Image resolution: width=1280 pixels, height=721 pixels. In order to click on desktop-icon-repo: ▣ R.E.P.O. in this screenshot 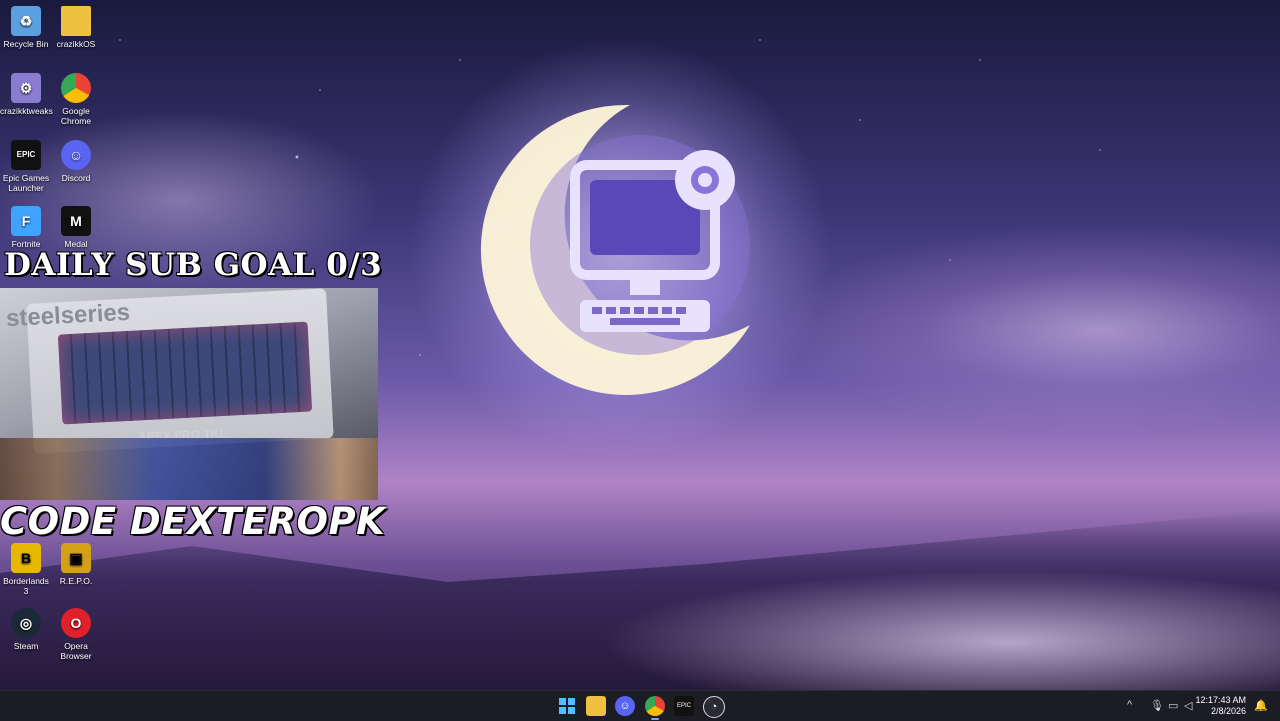, I will do `click(76, 564)`.